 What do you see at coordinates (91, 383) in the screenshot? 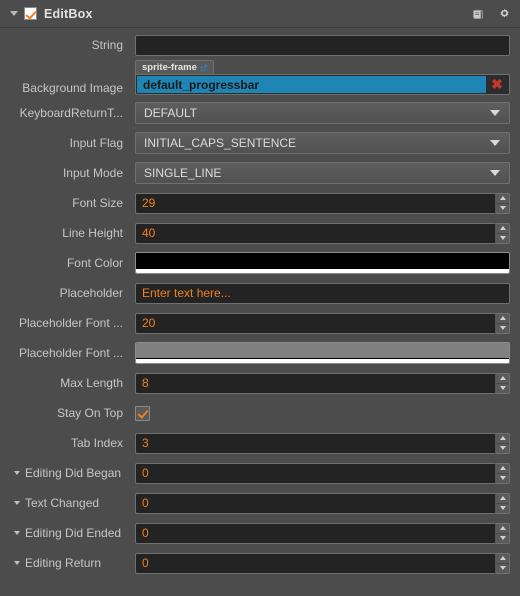
I see `label-max-length: Max Length` at bounding box center [91, 383].